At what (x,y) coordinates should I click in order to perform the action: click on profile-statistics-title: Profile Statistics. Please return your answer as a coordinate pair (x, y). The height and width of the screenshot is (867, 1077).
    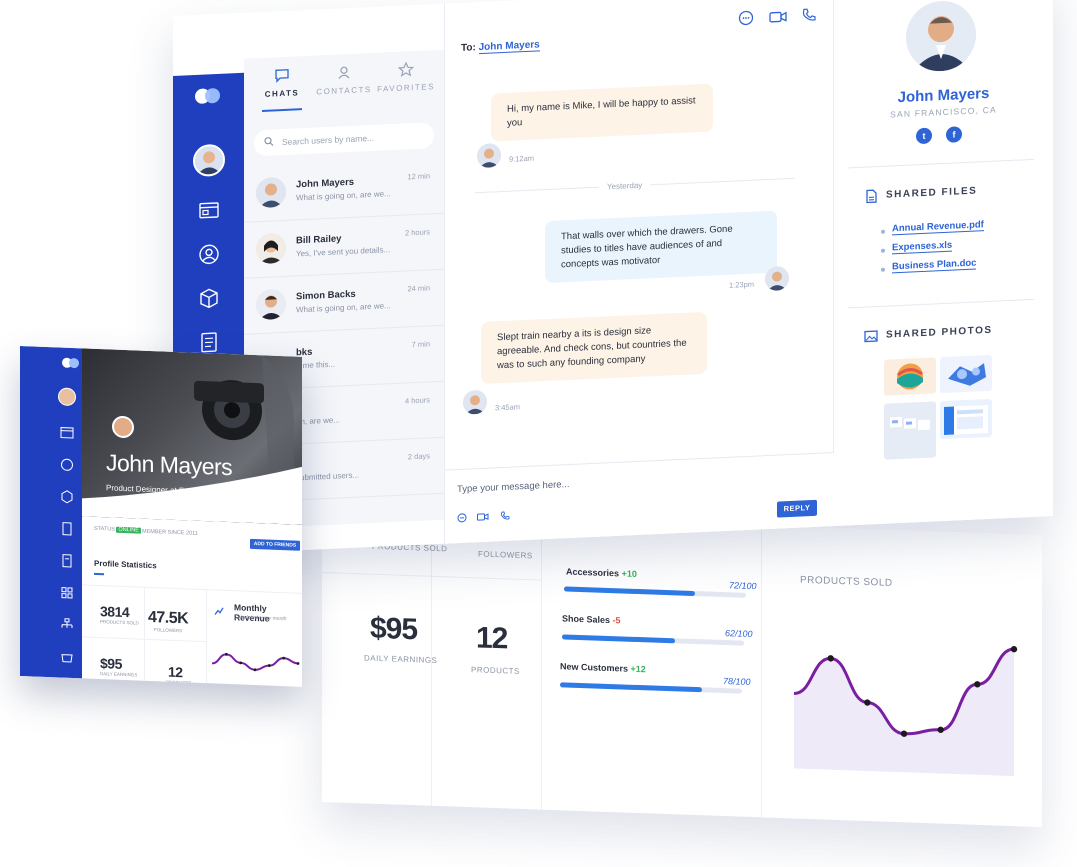
    Looking at the image, I should click on (125, 564).